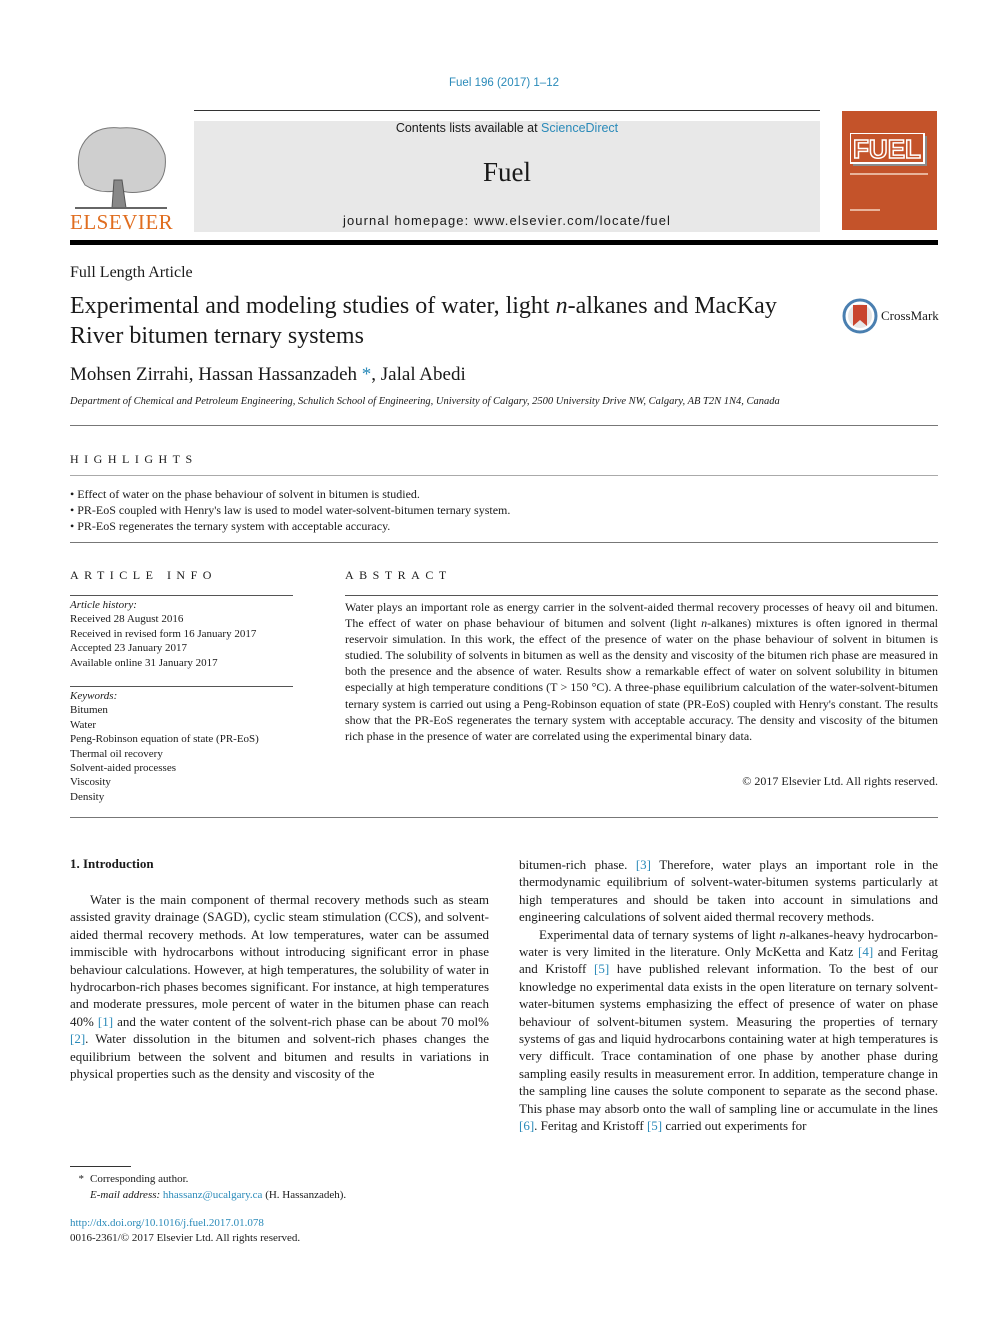  What do you see at coordinates (213, 1195) in the screenshot?
I see `email-link: hhassanz@ucalgary.ca` at bounding box center [213, 1195].